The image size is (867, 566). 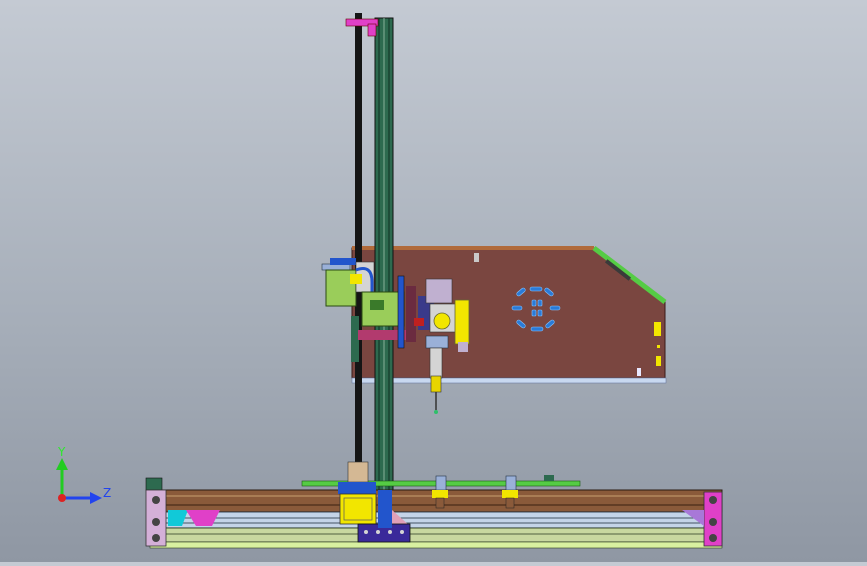 What do you see at coordinates (83, 474) in the screenshot?
I see `coordinate-triad: Y Z` at bounding box center [83, 474].